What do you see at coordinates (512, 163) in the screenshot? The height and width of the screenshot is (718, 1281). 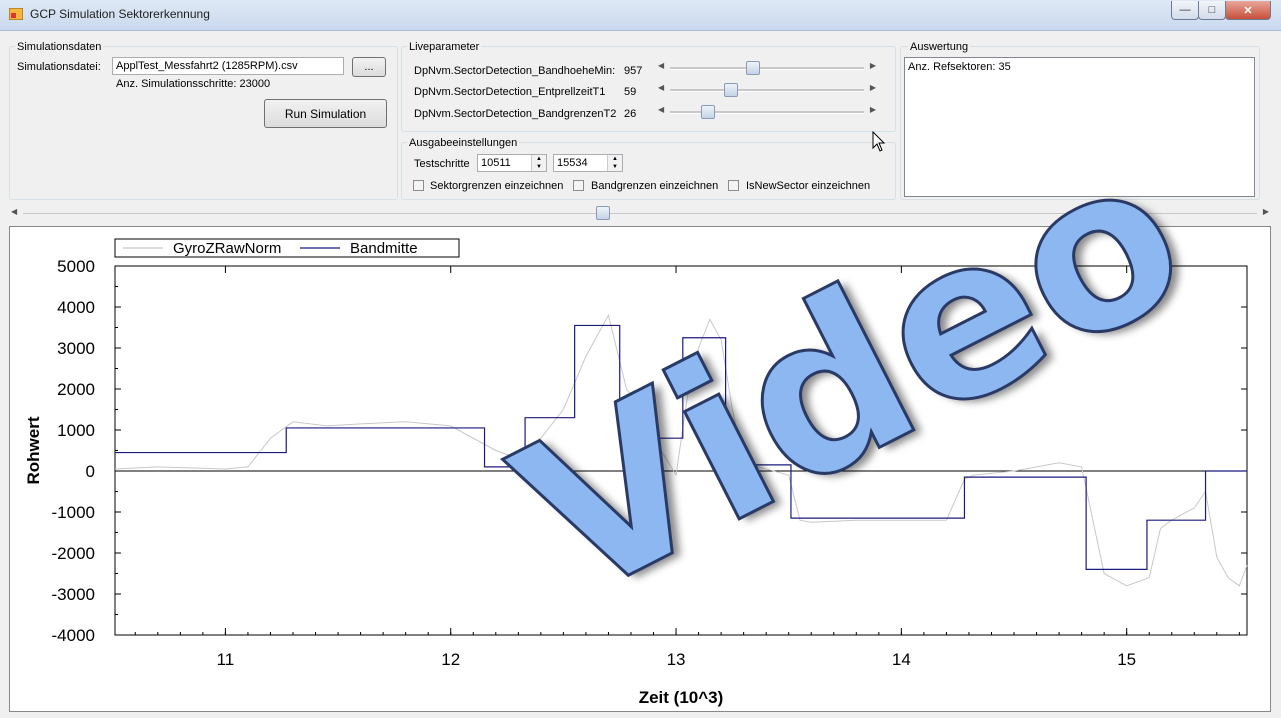 I see `test-steps-from: 10511 ▲ ▼` at bounding box center [512, 163].